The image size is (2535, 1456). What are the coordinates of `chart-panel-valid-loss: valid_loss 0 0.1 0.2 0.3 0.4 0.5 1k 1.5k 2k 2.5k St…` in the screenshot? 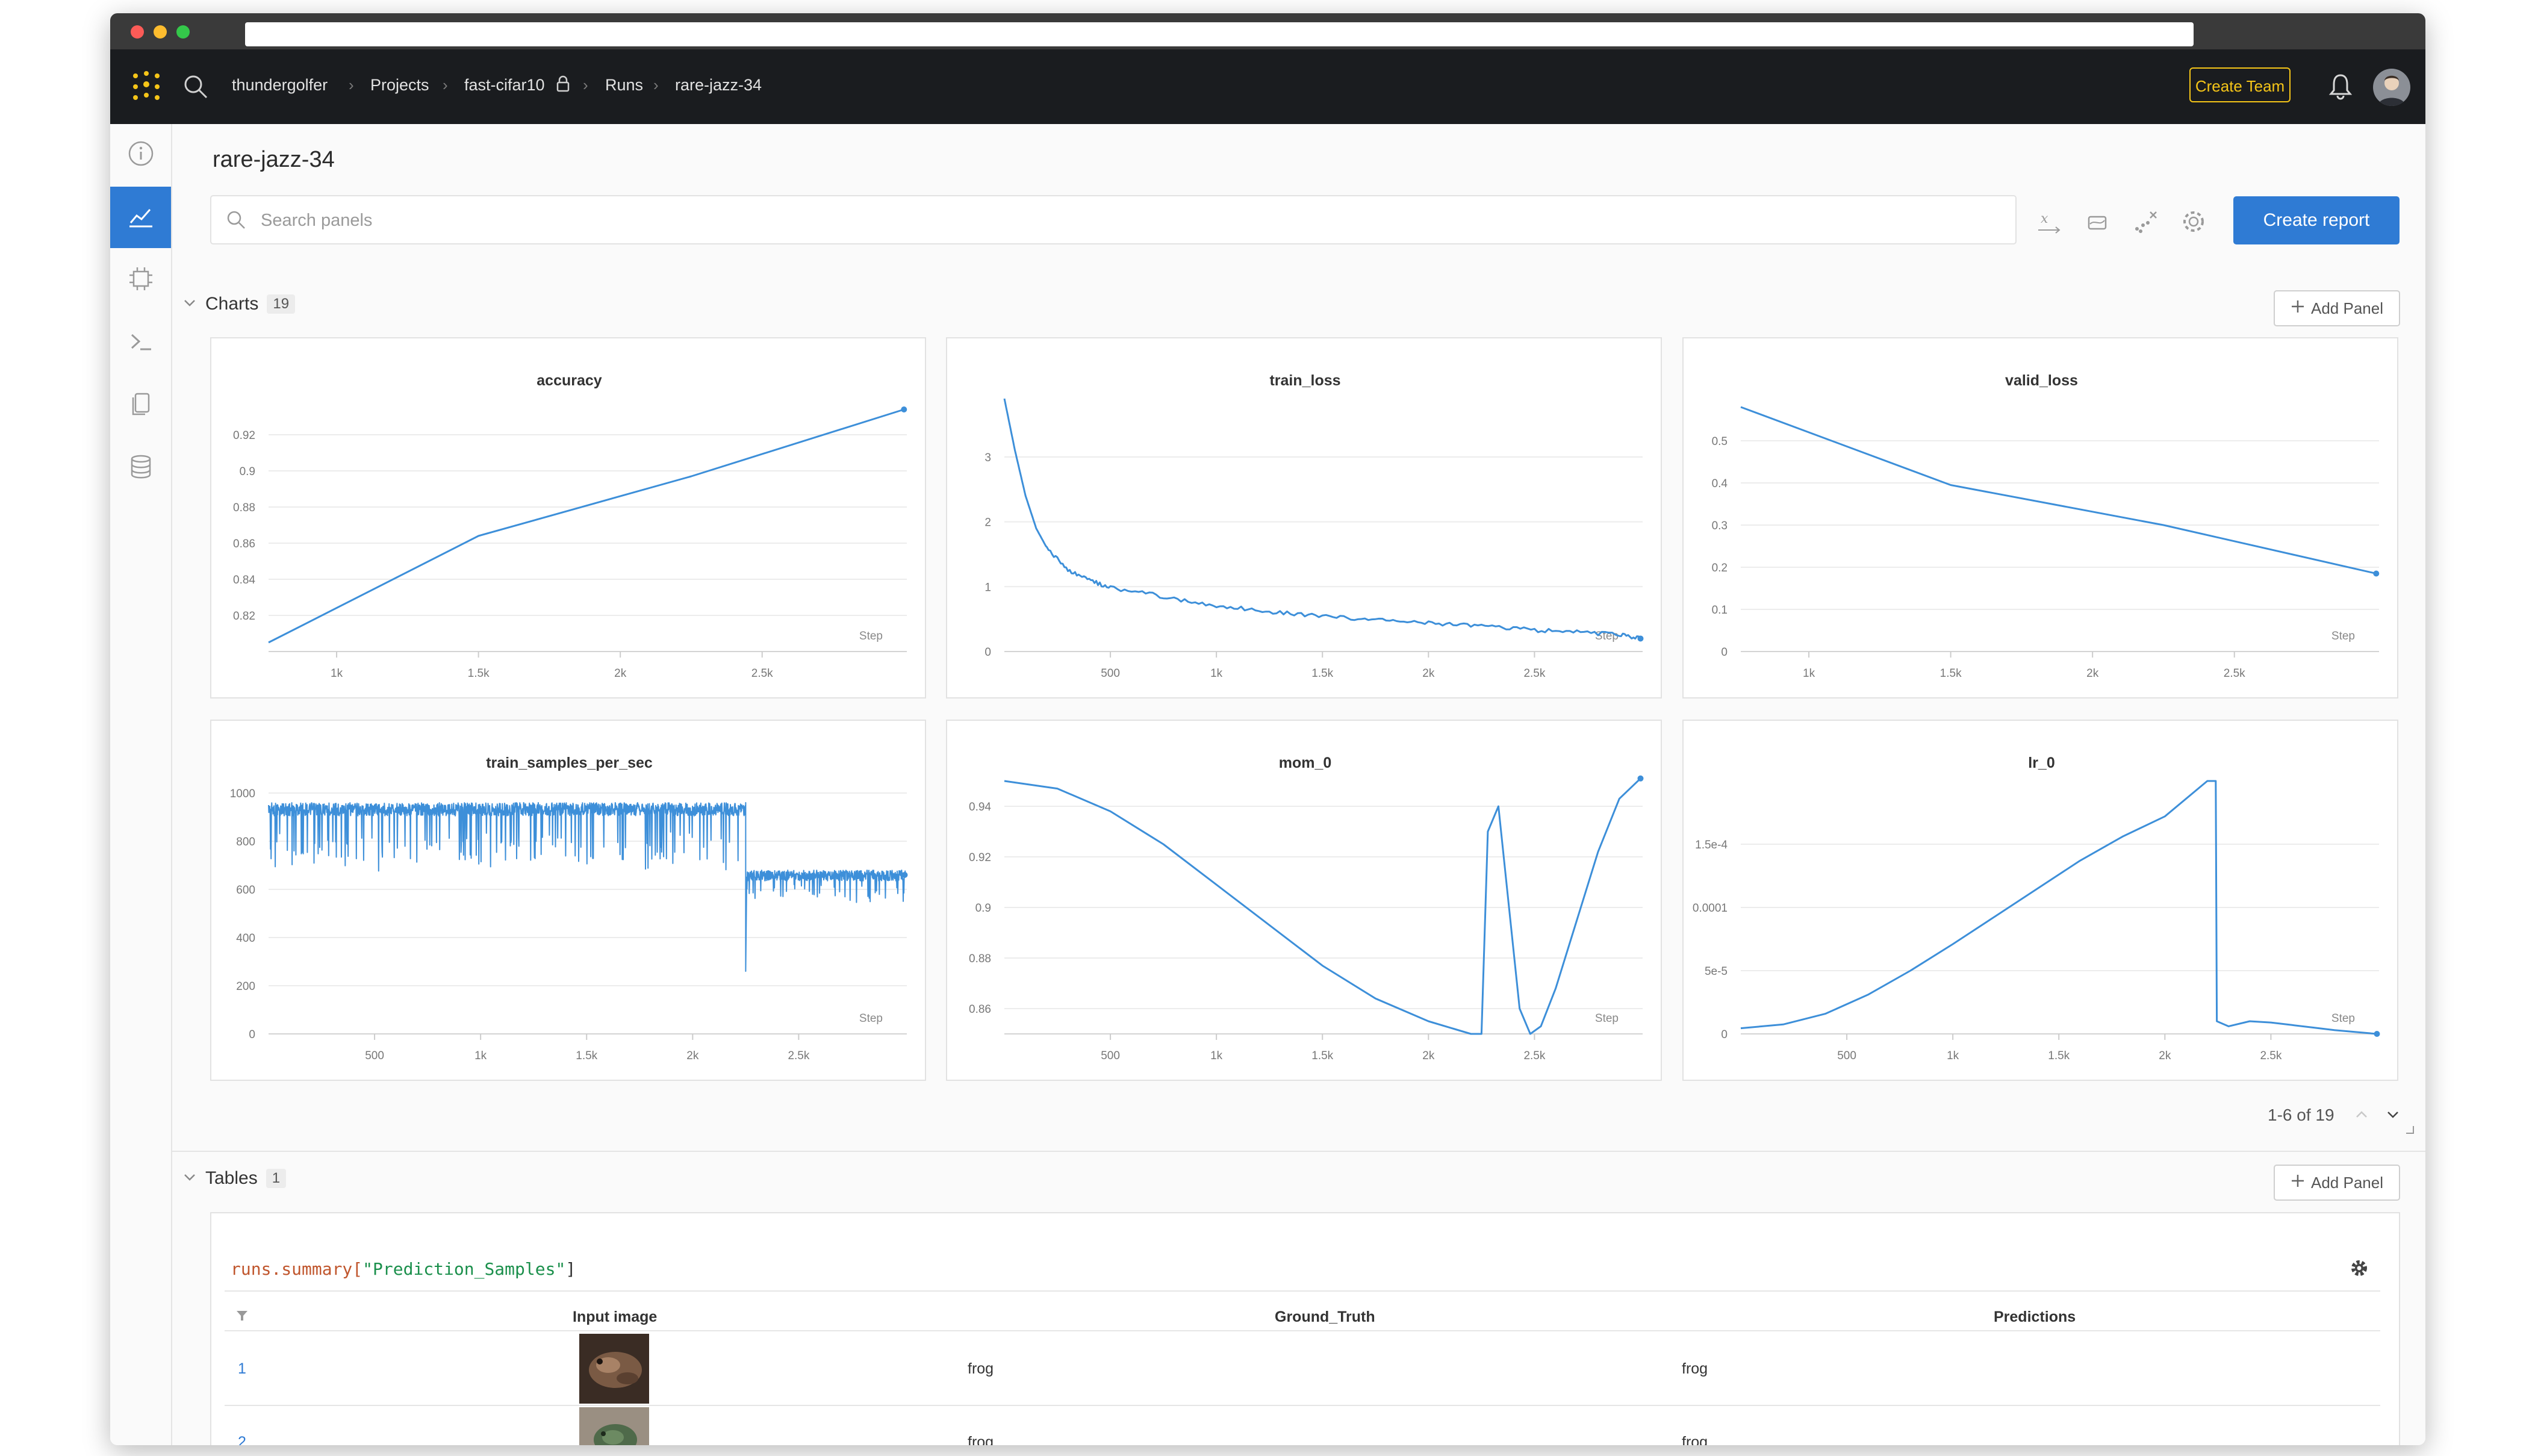 It's located at (2040, 517).